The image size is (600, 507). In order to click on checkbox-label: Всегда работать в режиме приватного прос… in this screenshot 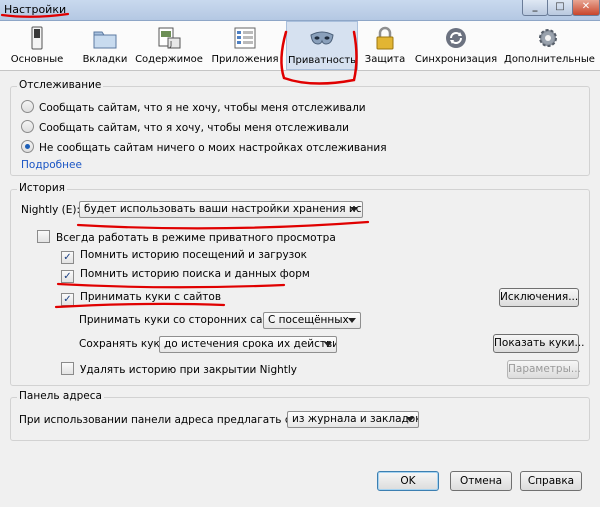, I will do `click(196, 238)`.